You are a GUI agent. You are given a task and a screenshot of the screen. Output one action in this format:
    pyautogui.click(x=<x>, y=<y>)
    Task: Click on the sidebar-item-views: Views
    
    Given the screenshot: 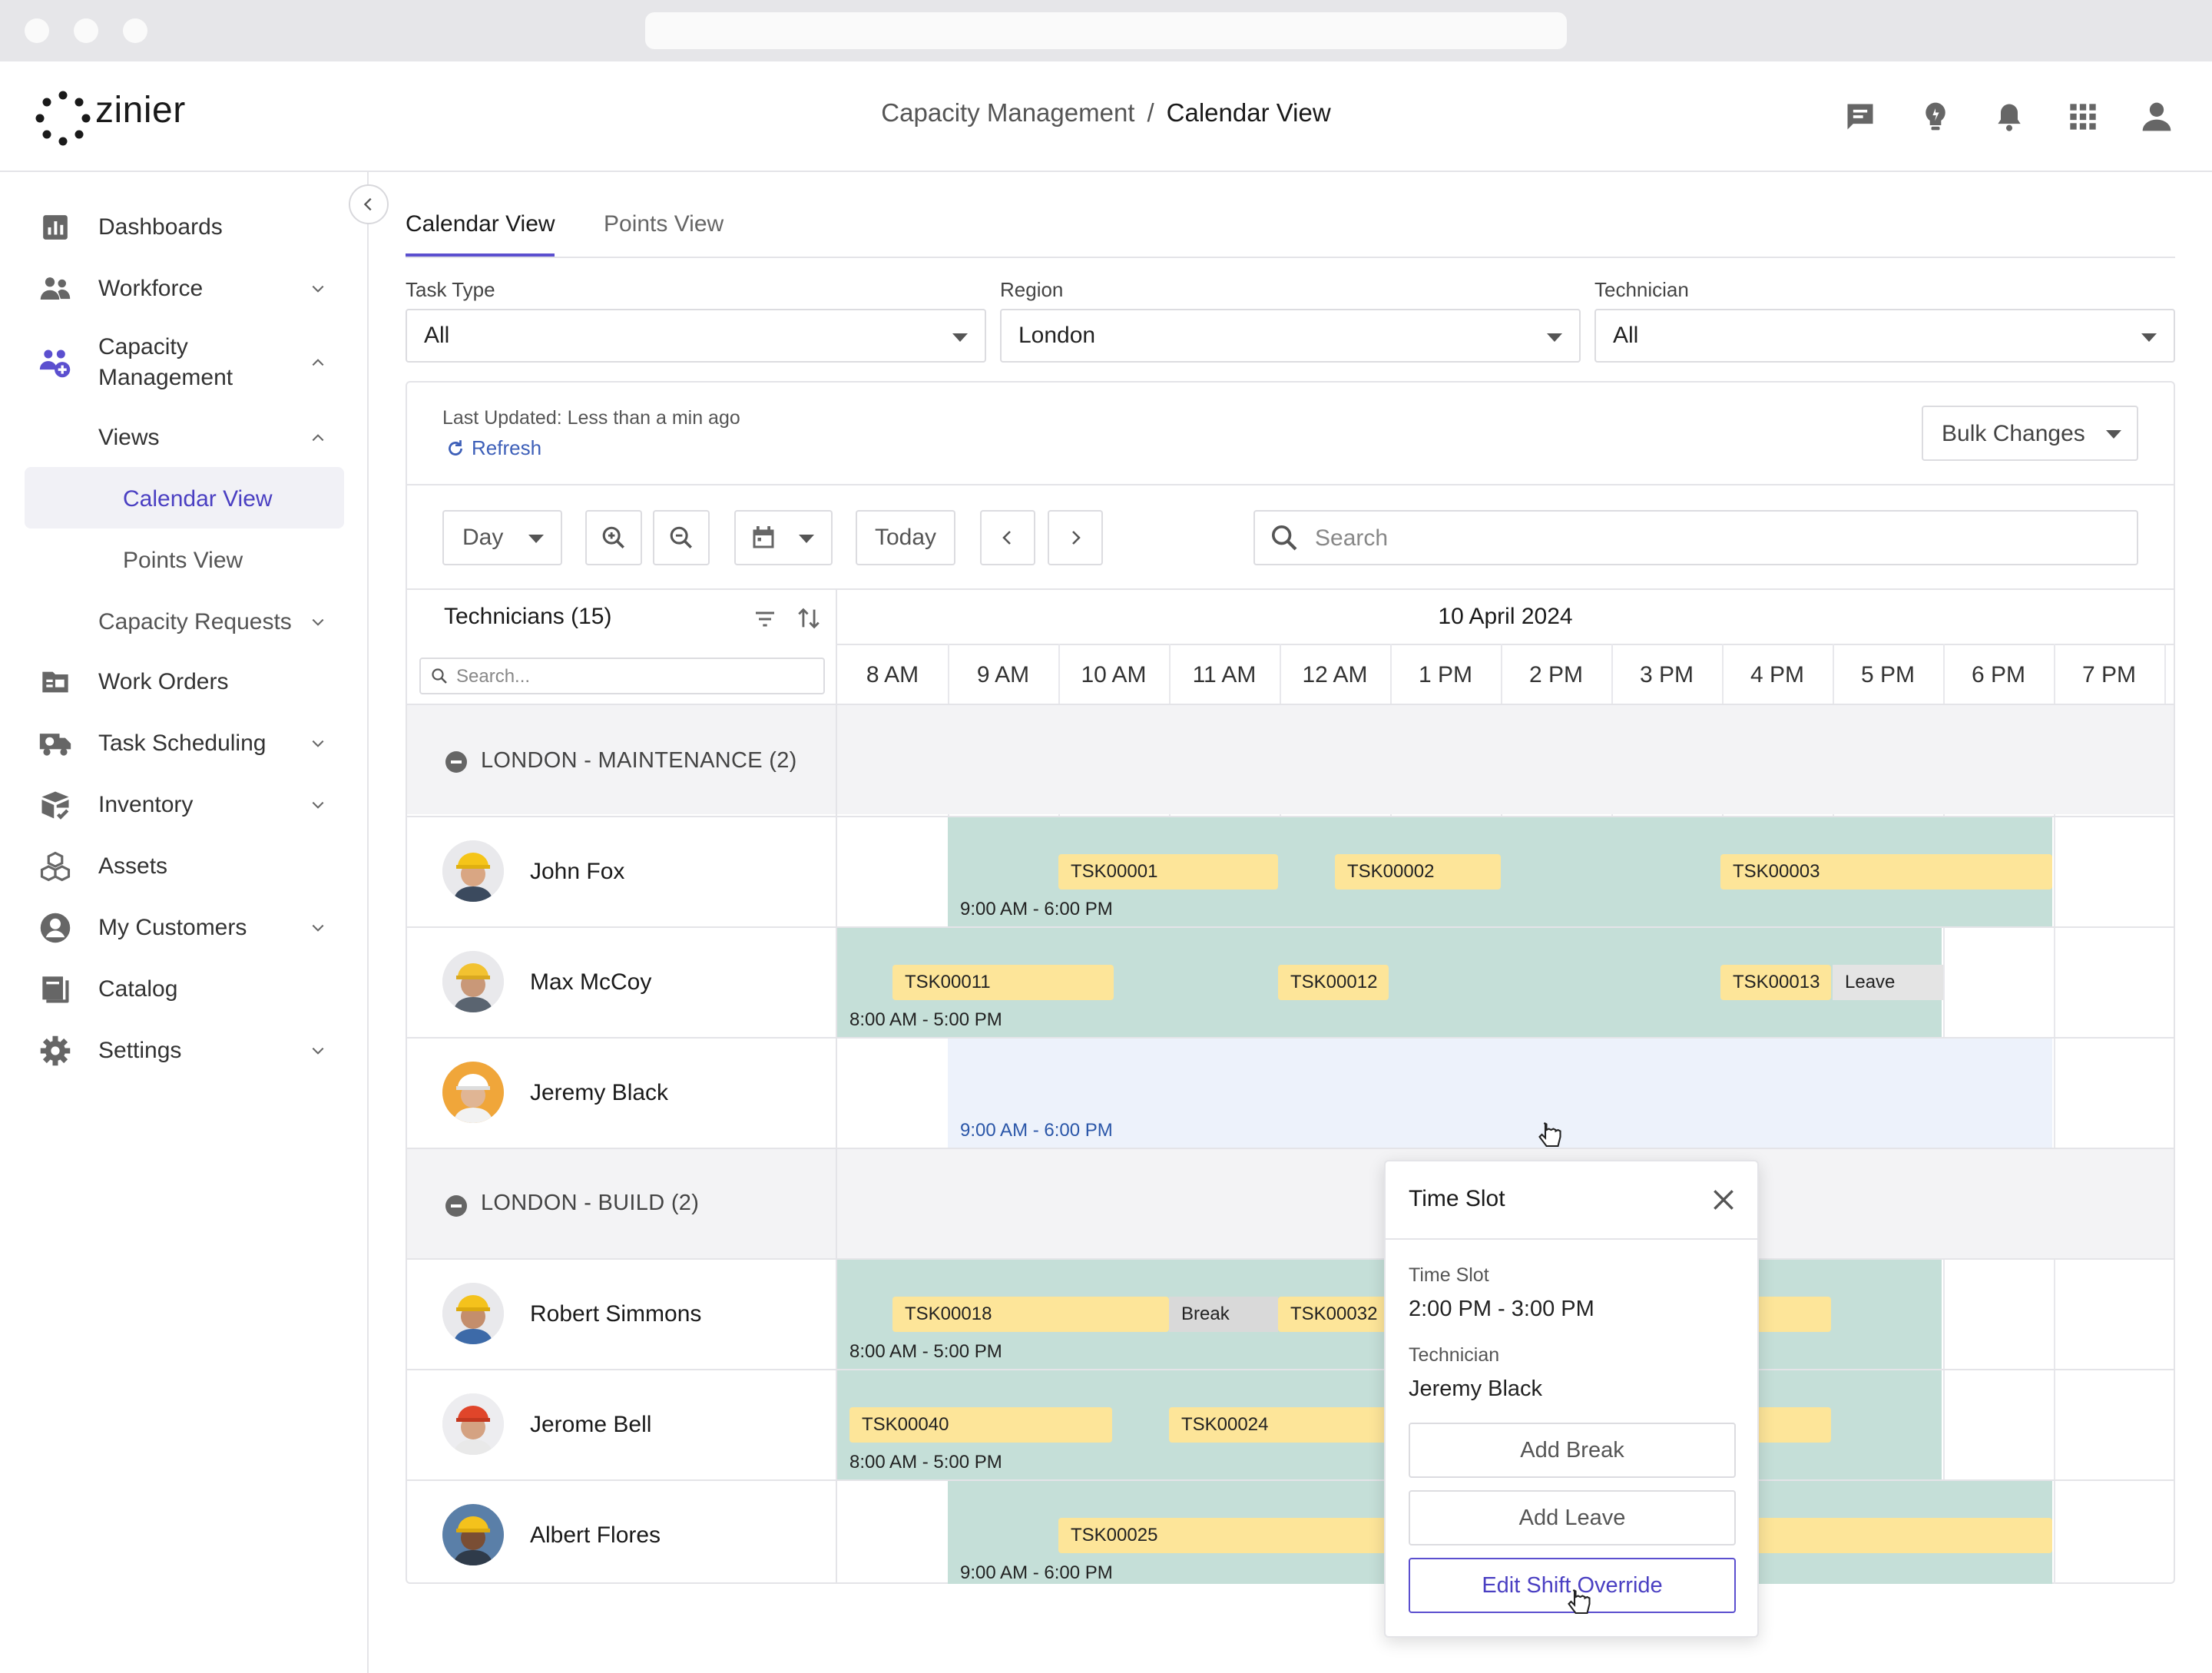 What is the action you would take?
    pyautogui.click(x=184, y=438)
    